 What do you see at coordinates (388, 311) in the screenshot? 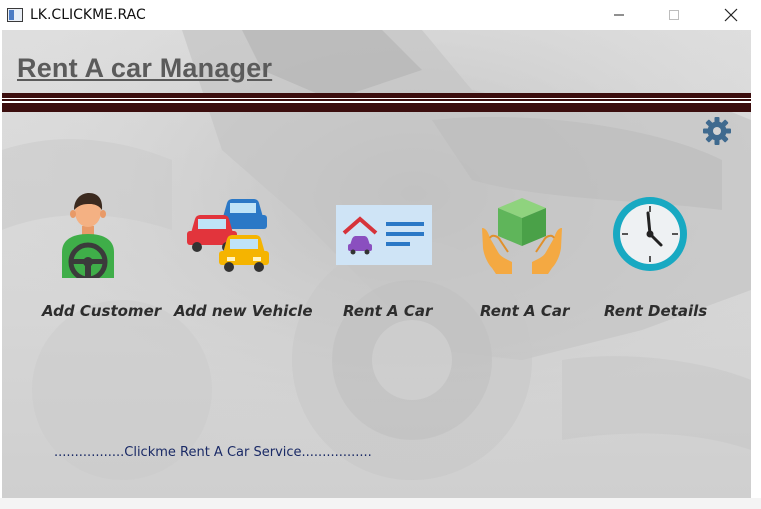
I see `rent-a-car-label: Rent A Car` at bounding box center [388, 311].